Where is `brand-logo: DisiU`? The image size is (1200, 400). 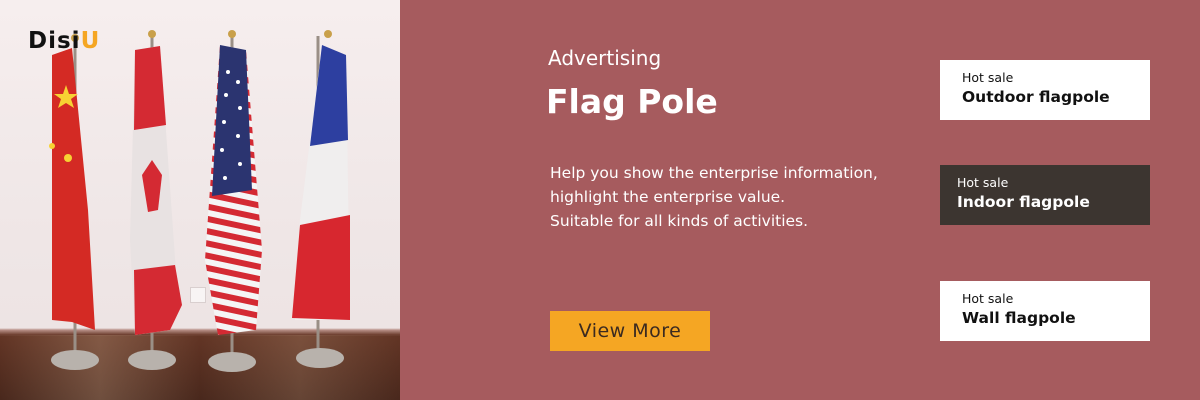
brand-logo: DisiU is located at coordinates (64, 41).